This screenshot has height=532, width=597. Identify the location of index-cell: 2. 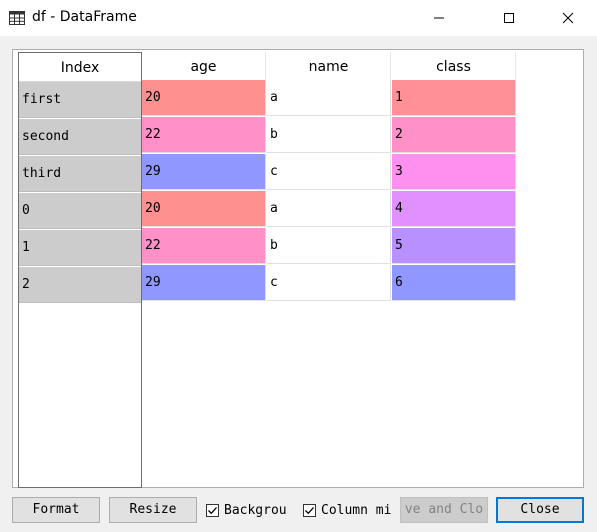
(80, 285).